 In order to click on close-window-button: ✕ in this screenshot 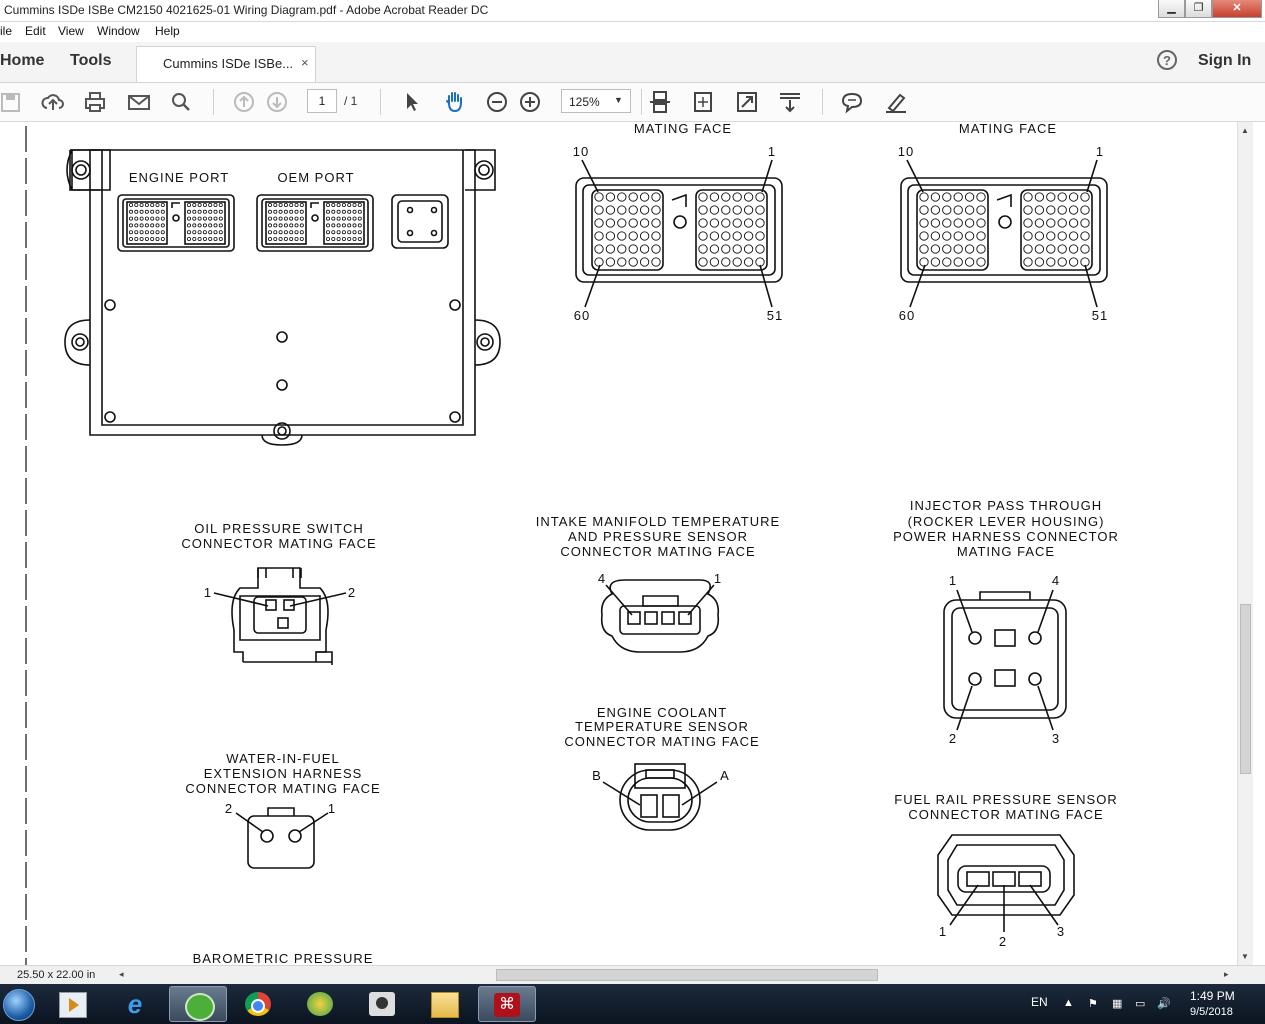, I will do `click(1237, 9)`.